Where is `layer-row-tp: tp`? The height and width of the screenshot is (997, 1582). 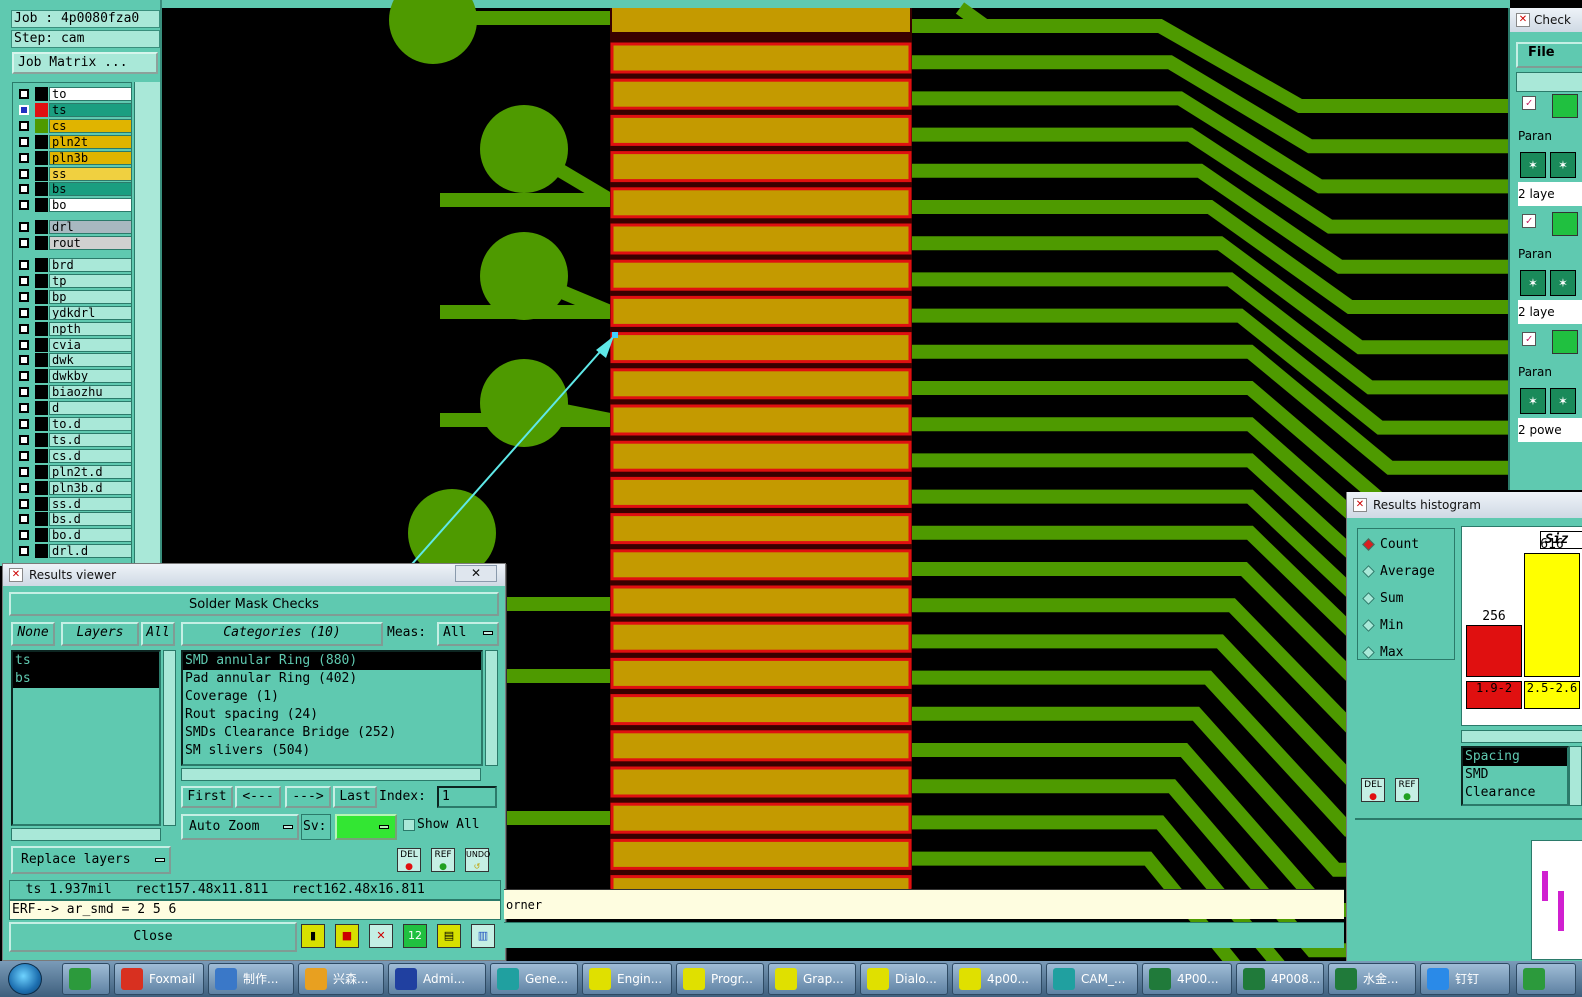
layer-row-tp: tp is located at coordinates (73, 280).